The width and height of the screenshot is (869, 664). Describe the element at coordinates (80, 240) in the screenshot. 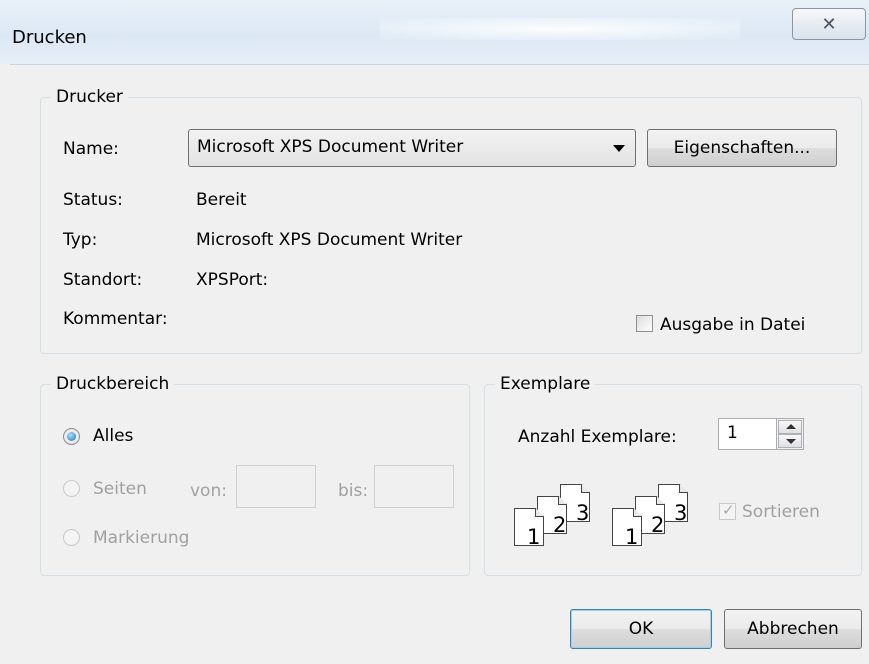

I see `type-label: Typ:` at that location.